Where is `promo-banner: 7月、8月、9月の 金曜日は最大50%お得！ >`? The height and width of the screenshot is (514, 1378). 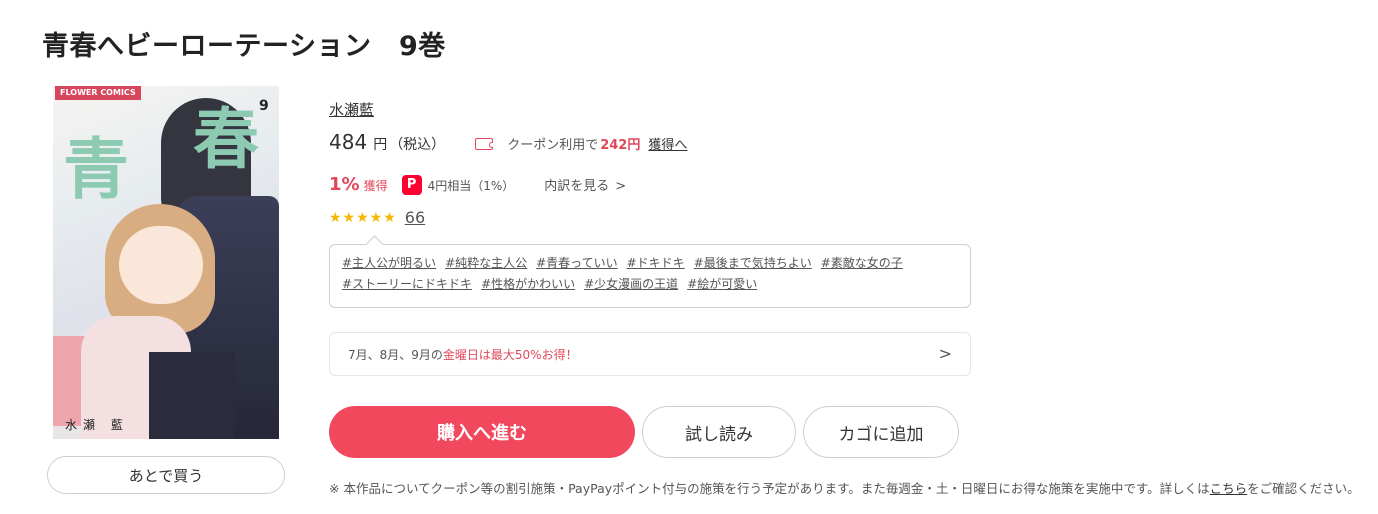 promo-banner: 7月、8月、9月の 金曜日は最大50%お得！ > is located at coordinates (650, 354).